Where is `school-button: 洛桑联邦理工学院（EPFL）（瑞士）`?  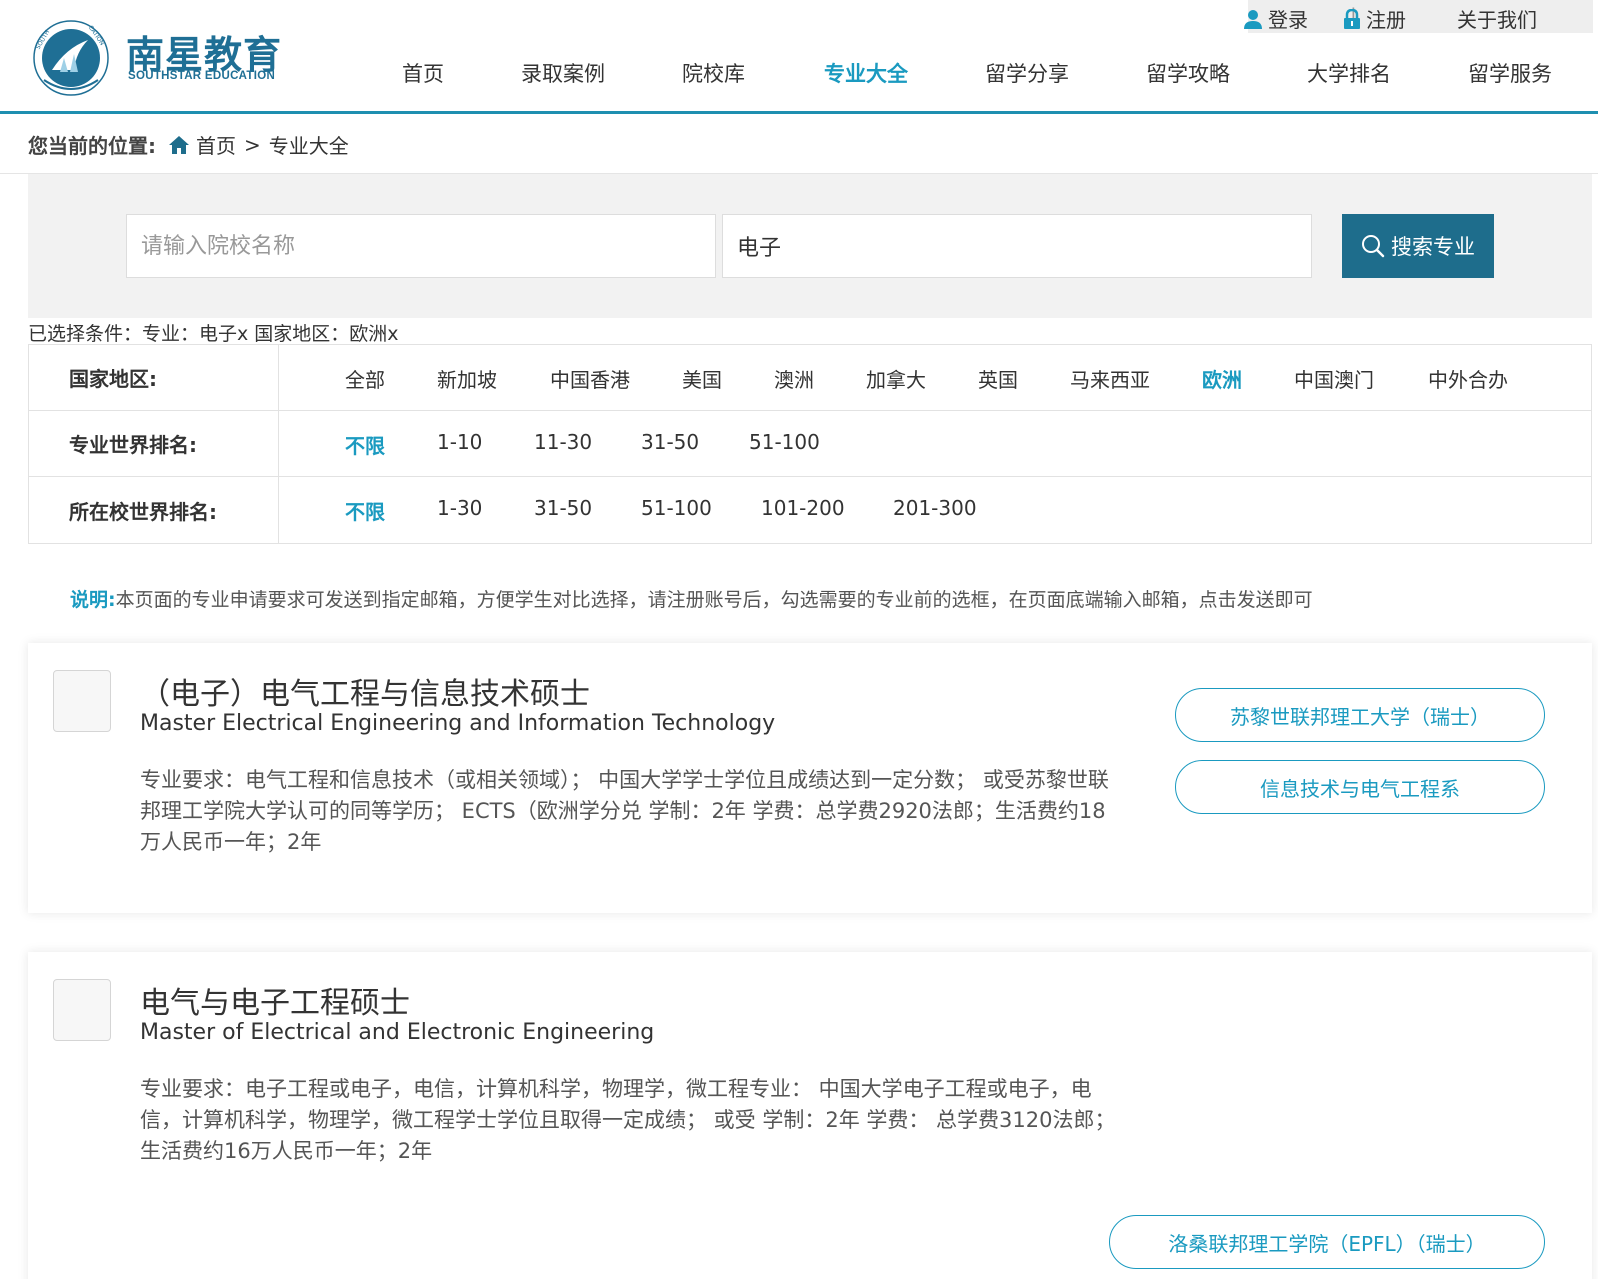
school-button: 洛桑联邦理工学院（EPFL）（瑞士） is located at coordinates (1327, 1242).